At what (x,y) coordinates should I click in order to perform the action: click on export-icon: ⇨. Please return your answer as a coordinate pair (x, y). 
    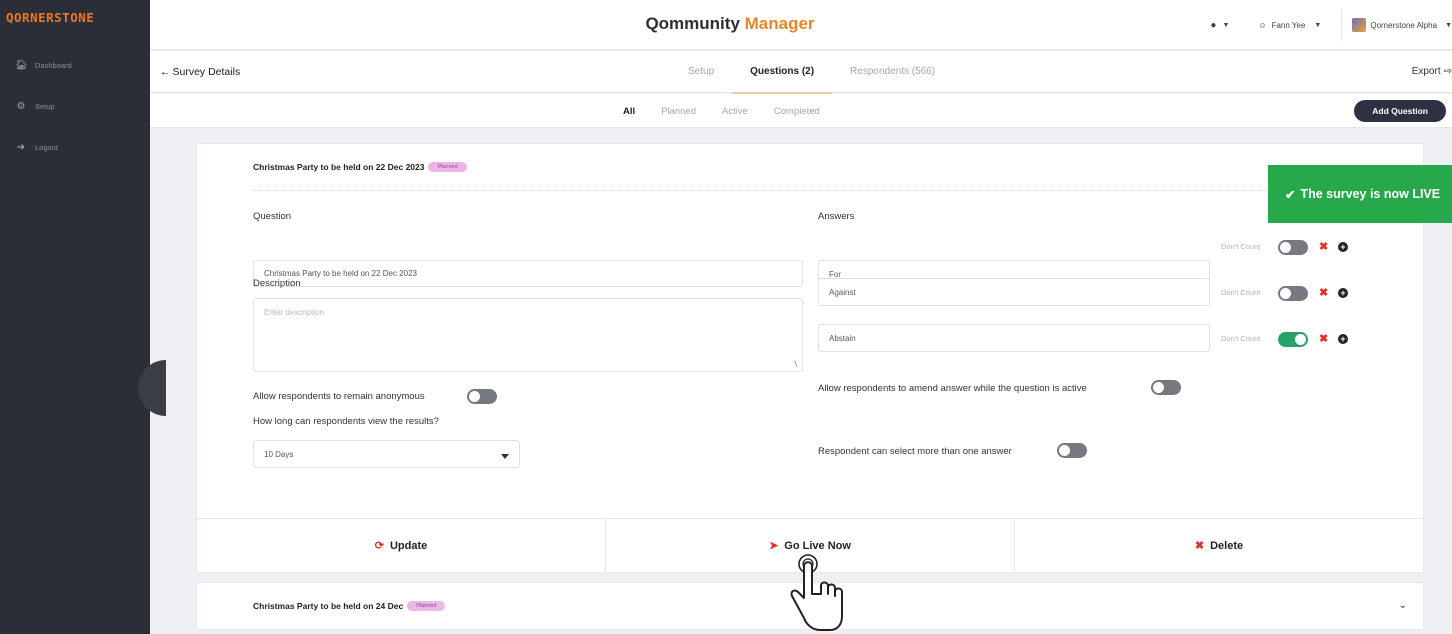
    Looking at the image, I should click on (1447, 71).